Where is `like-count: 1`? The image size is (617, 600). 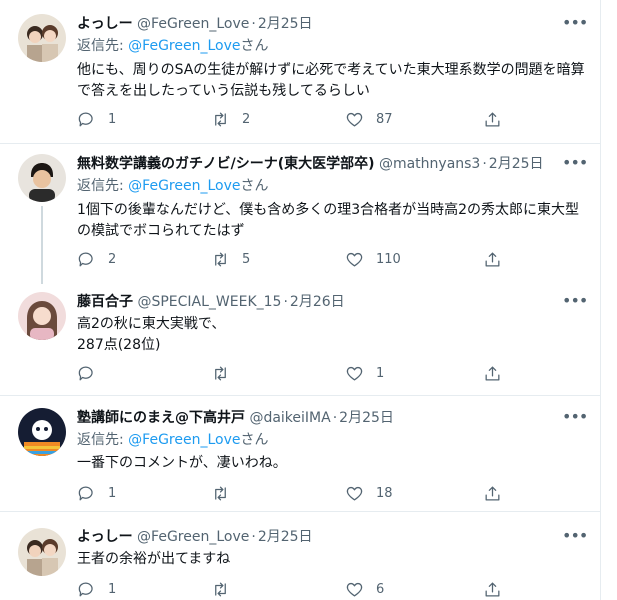 like-count: 1 is located at coordinates (380, 373).